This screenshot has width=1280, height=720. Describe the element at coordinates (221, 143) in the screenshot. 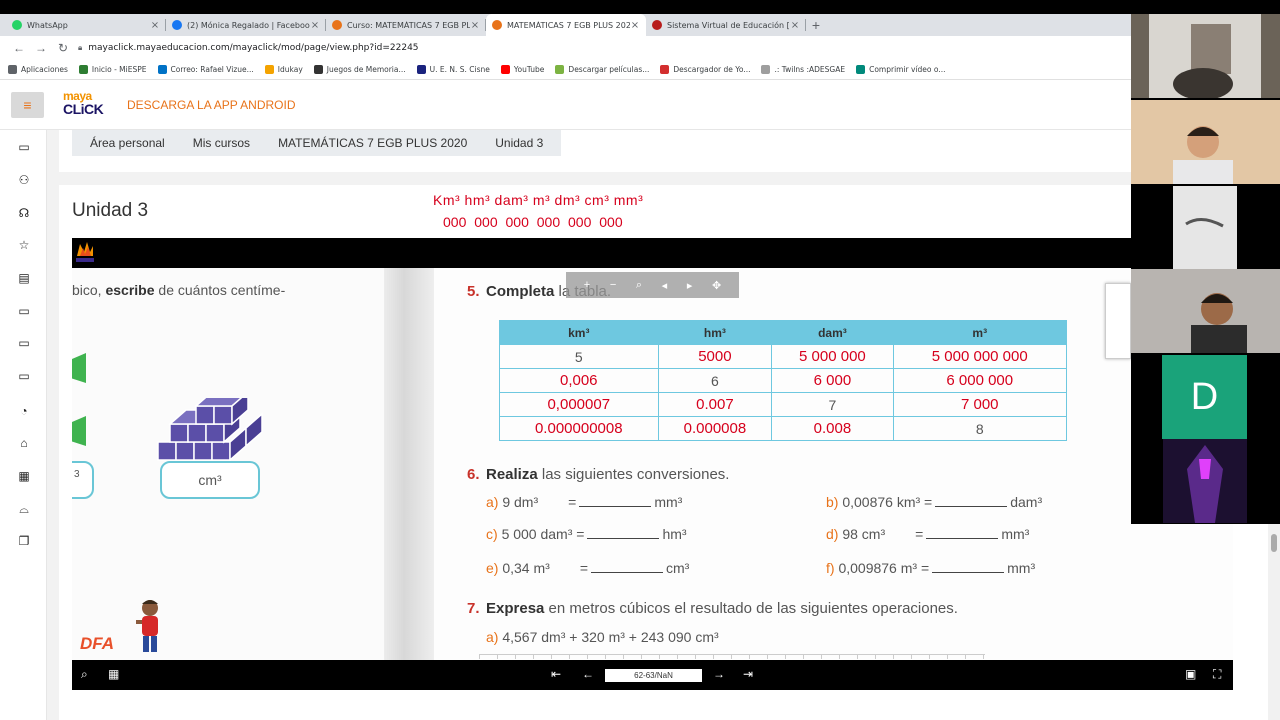

I see `breadcrumb-item: Mis cursos` at that location.